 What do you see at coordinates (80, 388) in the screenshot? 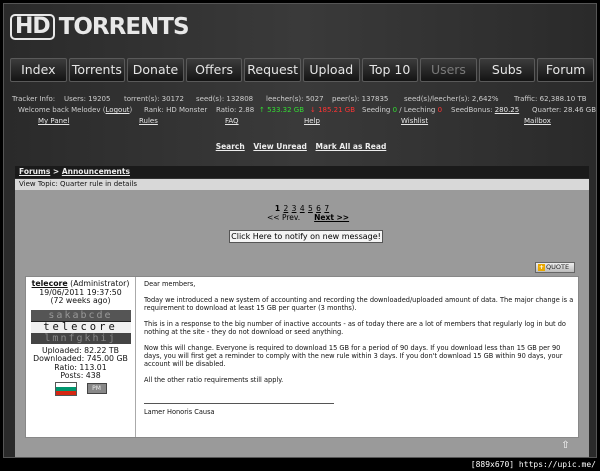
I see `author-actions: PM` at bounding box center [80, 388].